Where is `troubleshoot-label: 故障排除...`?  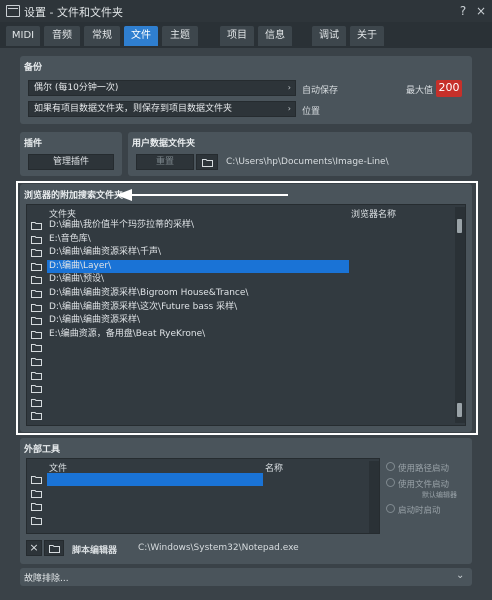 troubleshoot-label: 故障排除... is located at coordinates (46, 579).